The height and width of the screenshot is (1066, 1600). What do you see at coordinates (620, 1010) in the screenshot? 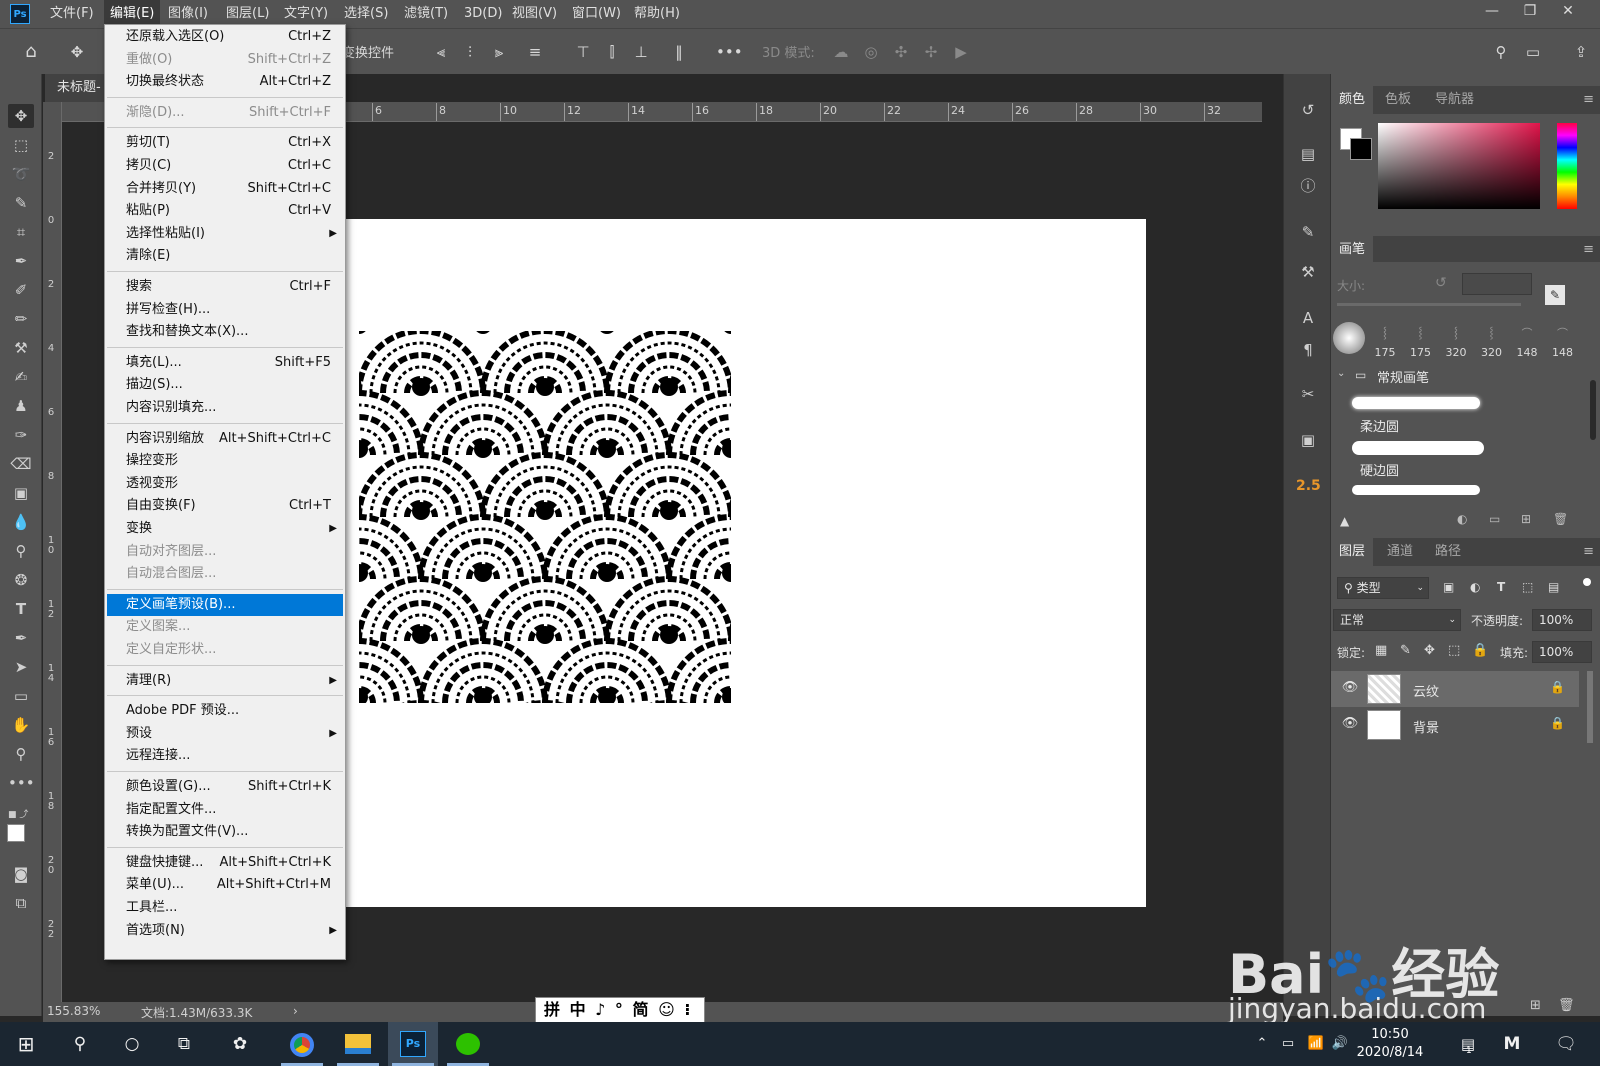
I see `ime-toolbar: 拼 中 ♪ ° 简 ☺ ⁝` at bounding box center [620, 1010].